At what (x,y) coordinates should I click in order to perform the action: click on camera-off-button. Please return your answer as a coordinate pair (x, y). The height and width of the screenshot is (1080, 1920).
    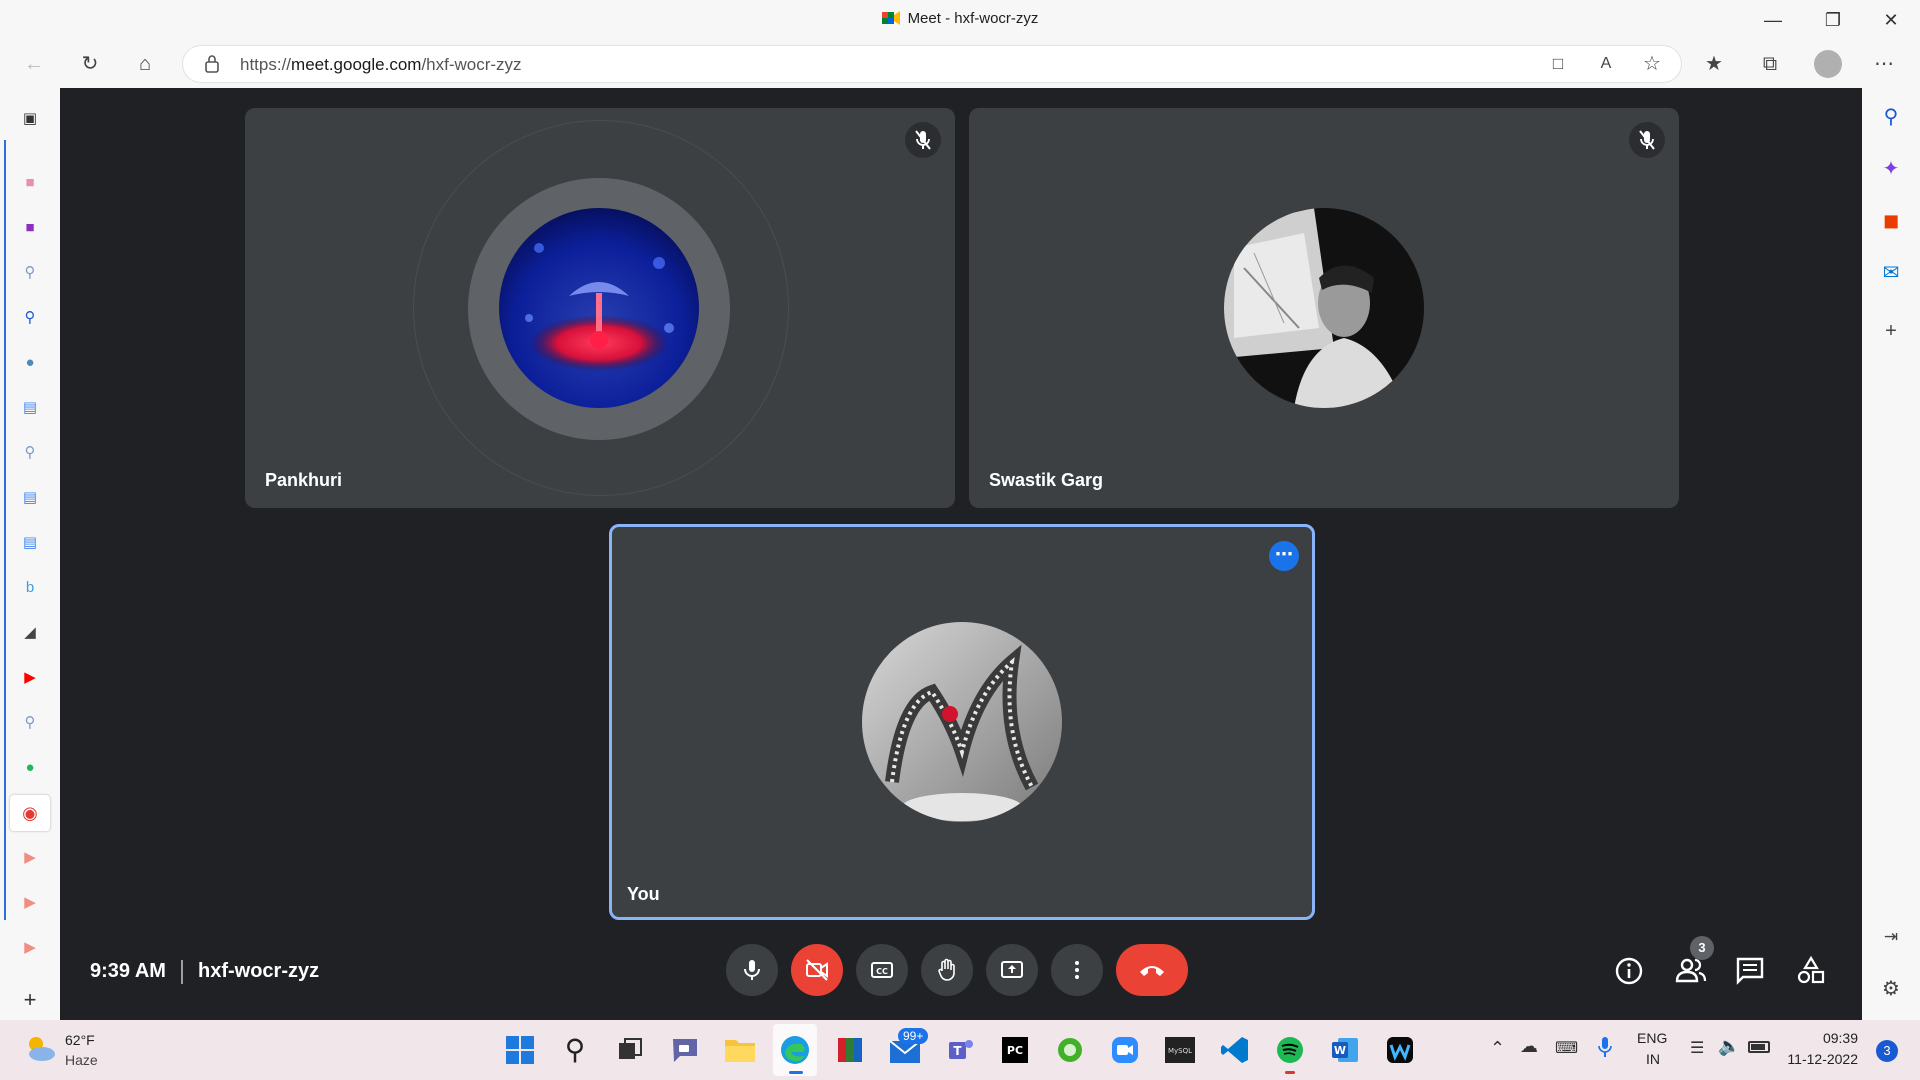
    Looking at the image, I should click on (817, 970).